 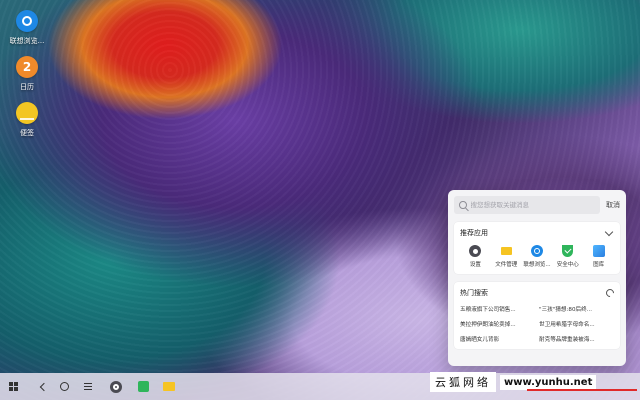 What do you see at coordinates (463, 205) in the screenshot?
I see `search-icon` at bounding box center [463, 205].